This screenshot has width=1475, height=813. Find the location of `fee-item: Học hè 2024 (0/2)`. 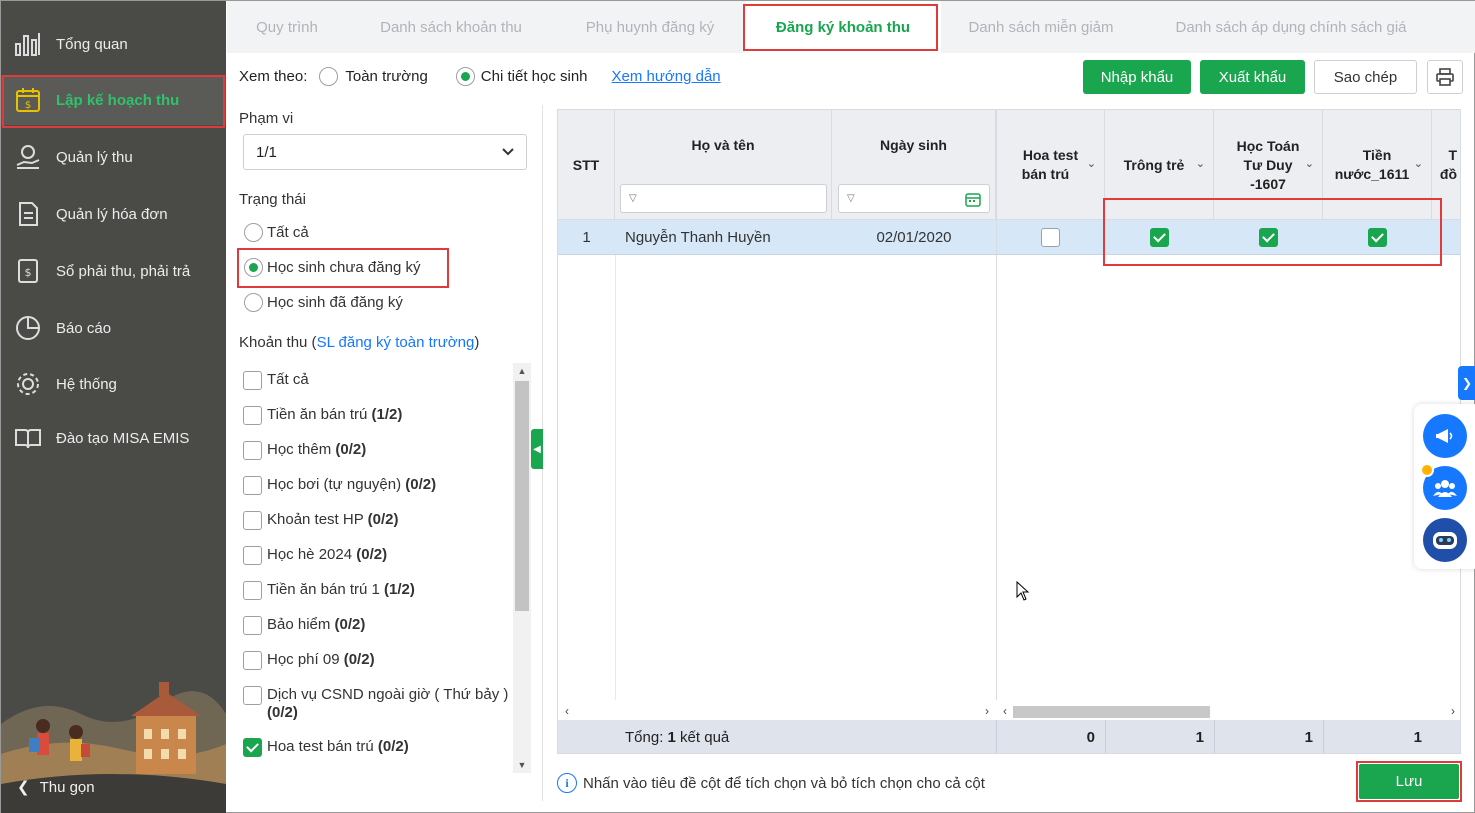

fee-item: Học hè 2024 (0/2) is located at coordinates (377, 555).